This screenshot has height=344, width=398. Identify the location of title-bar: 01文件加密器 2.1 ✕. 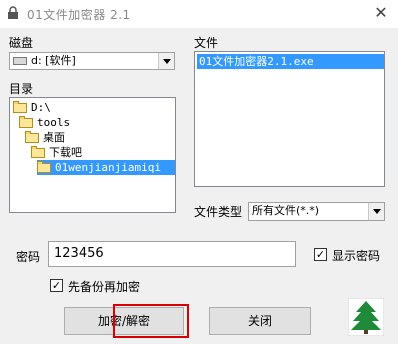
(199, 14).